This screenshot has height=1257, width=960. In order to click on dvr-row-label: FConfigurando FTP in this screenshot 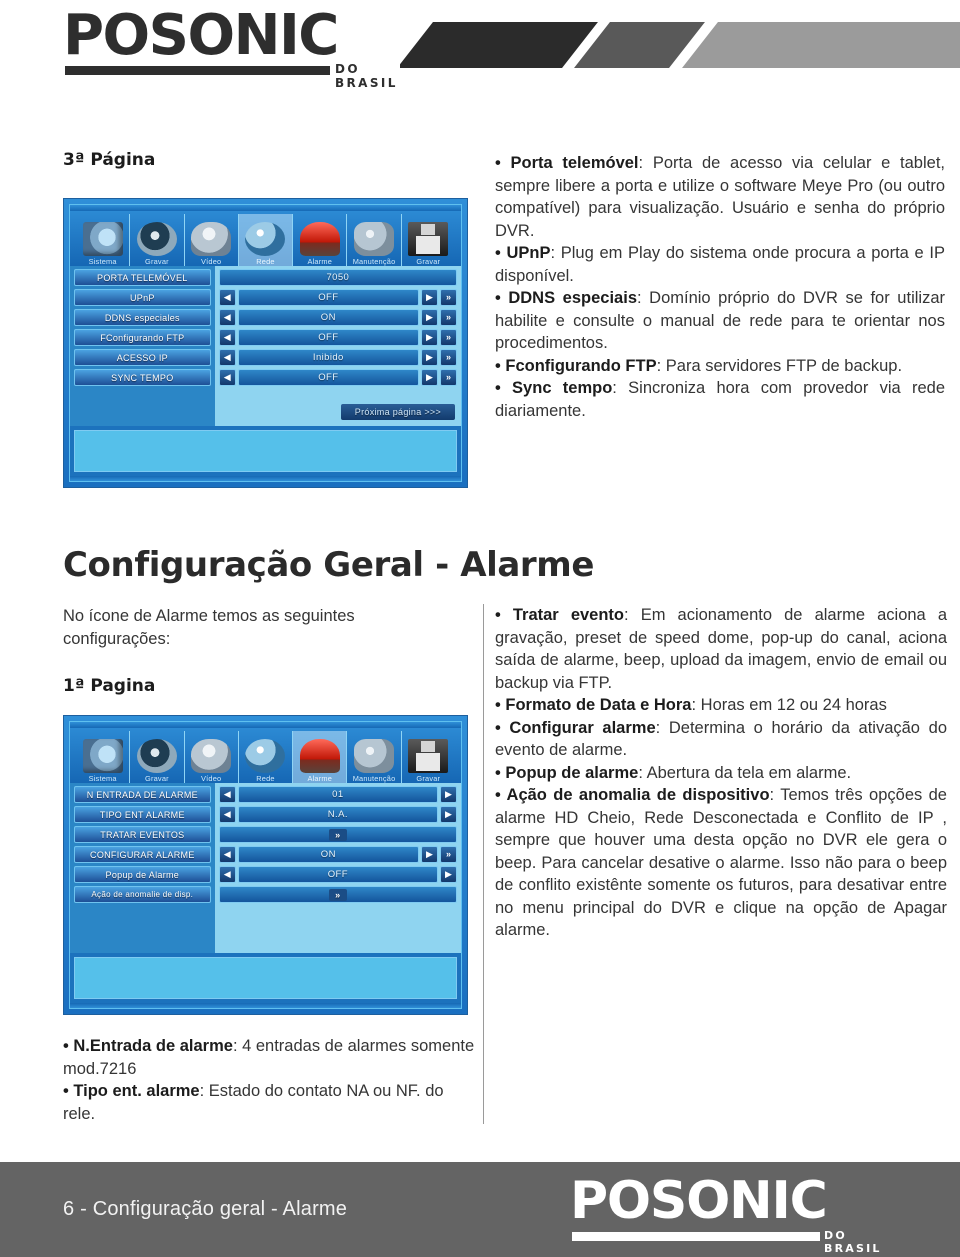, I will do `click(142, 337)`.